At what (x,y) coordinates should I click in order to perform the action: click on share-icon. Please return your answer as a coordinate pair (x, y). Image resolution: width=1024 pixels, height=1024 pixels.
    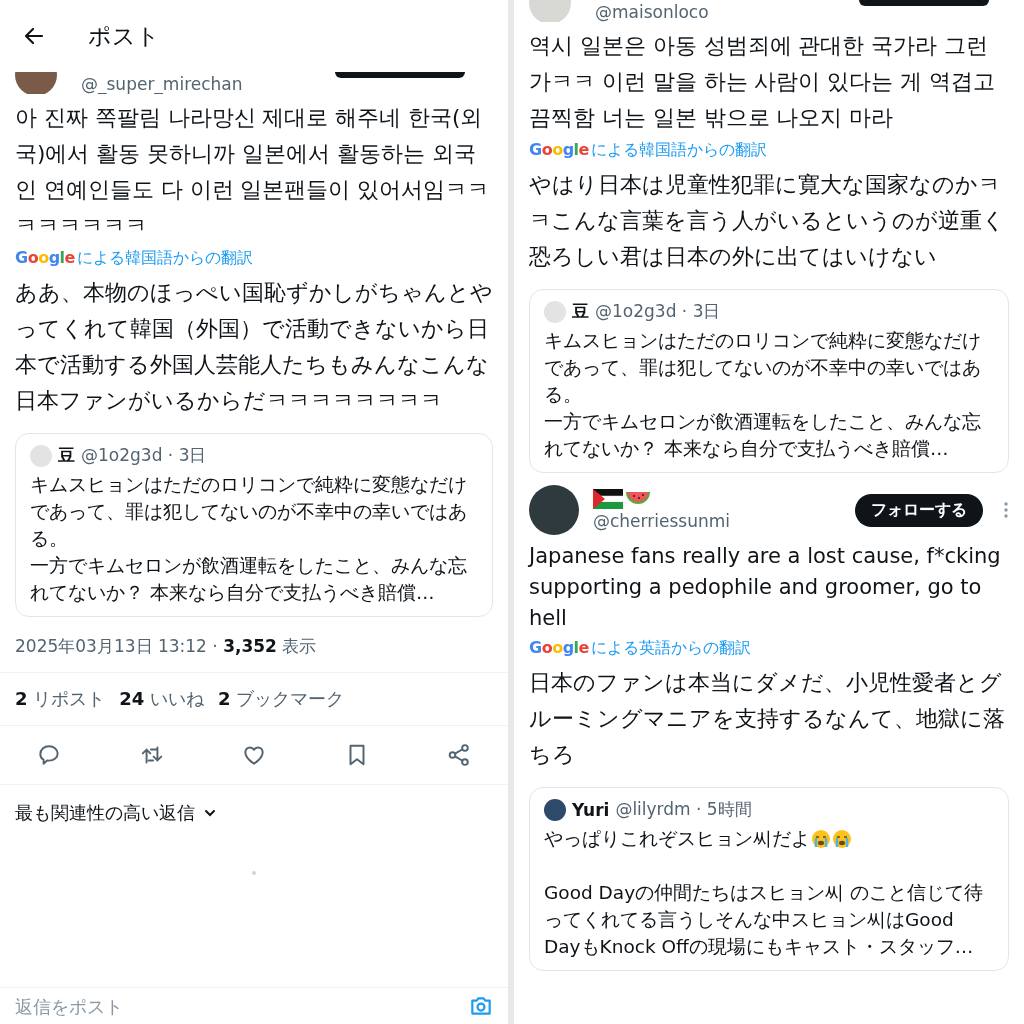
    Looking at the image, I should click on (459, 755).